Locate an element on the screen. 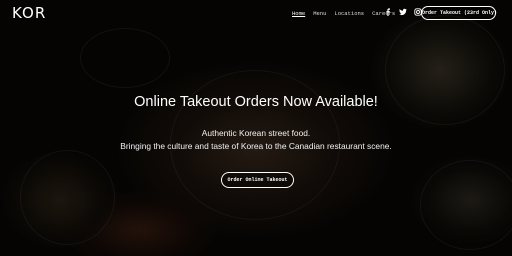 The image size is (512, 256). hero-headline: Online Takeout Orders Now Available! is located at coordinates (256, 102).